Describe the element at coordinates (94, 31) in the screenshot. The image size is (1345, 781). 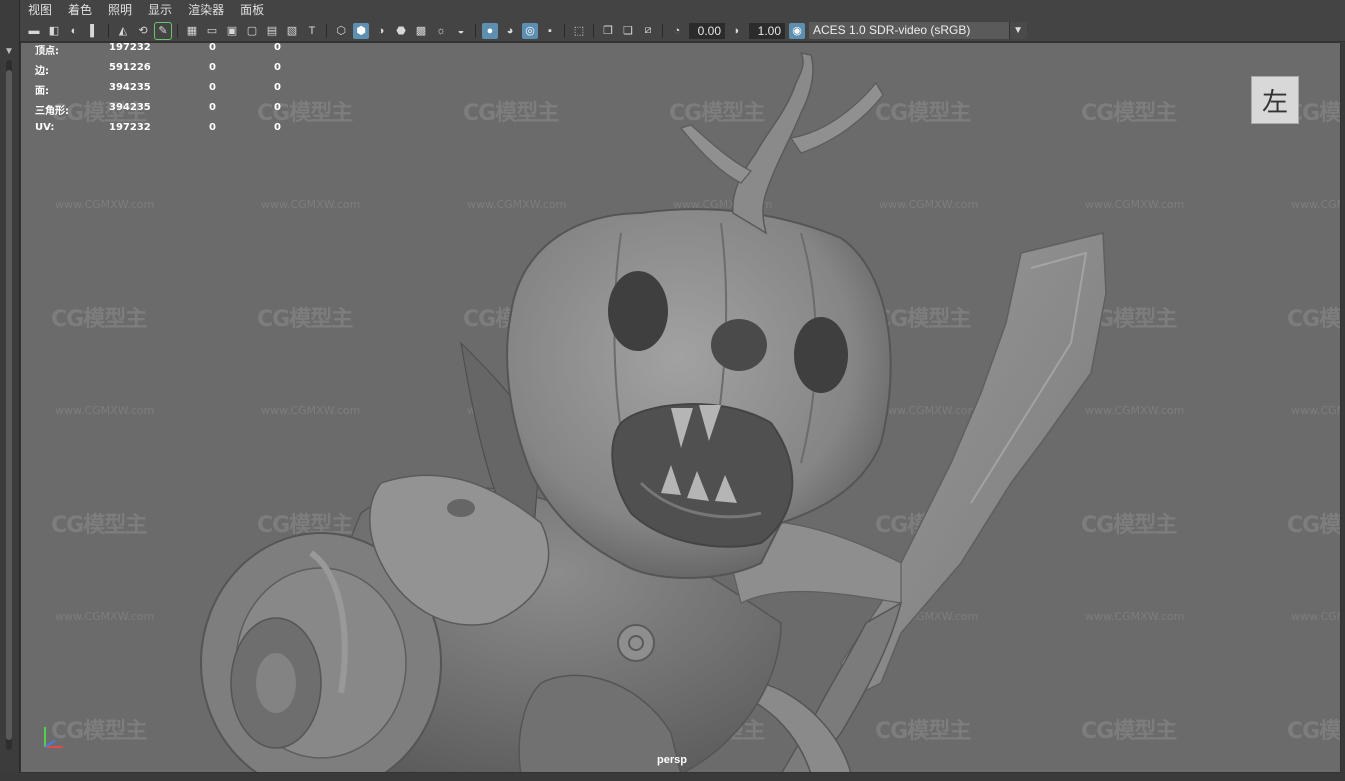
I see `bookmark-icon: ▌` at that location.